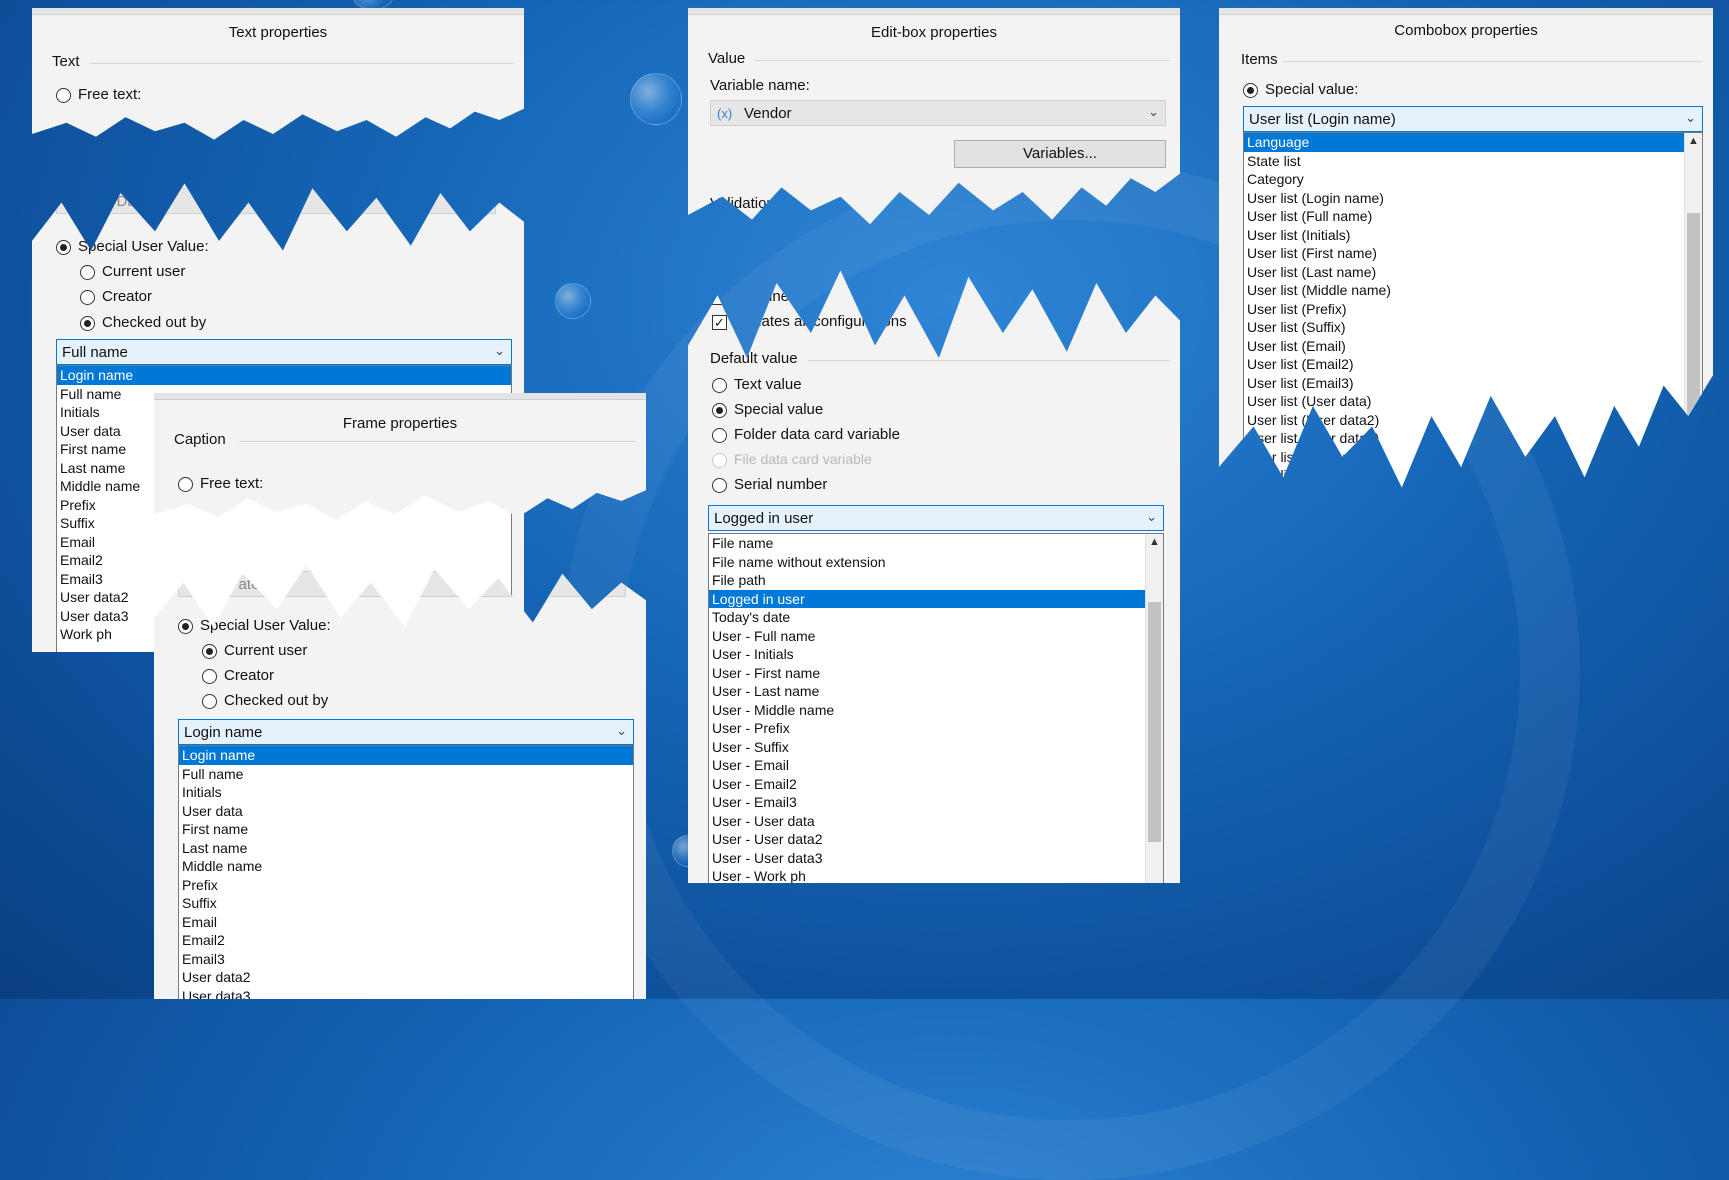  What do you see at coordinates (1473, 198) in the screenshot?
I see `list-item: User list (Login name)` at bounding box center [1473, 198].